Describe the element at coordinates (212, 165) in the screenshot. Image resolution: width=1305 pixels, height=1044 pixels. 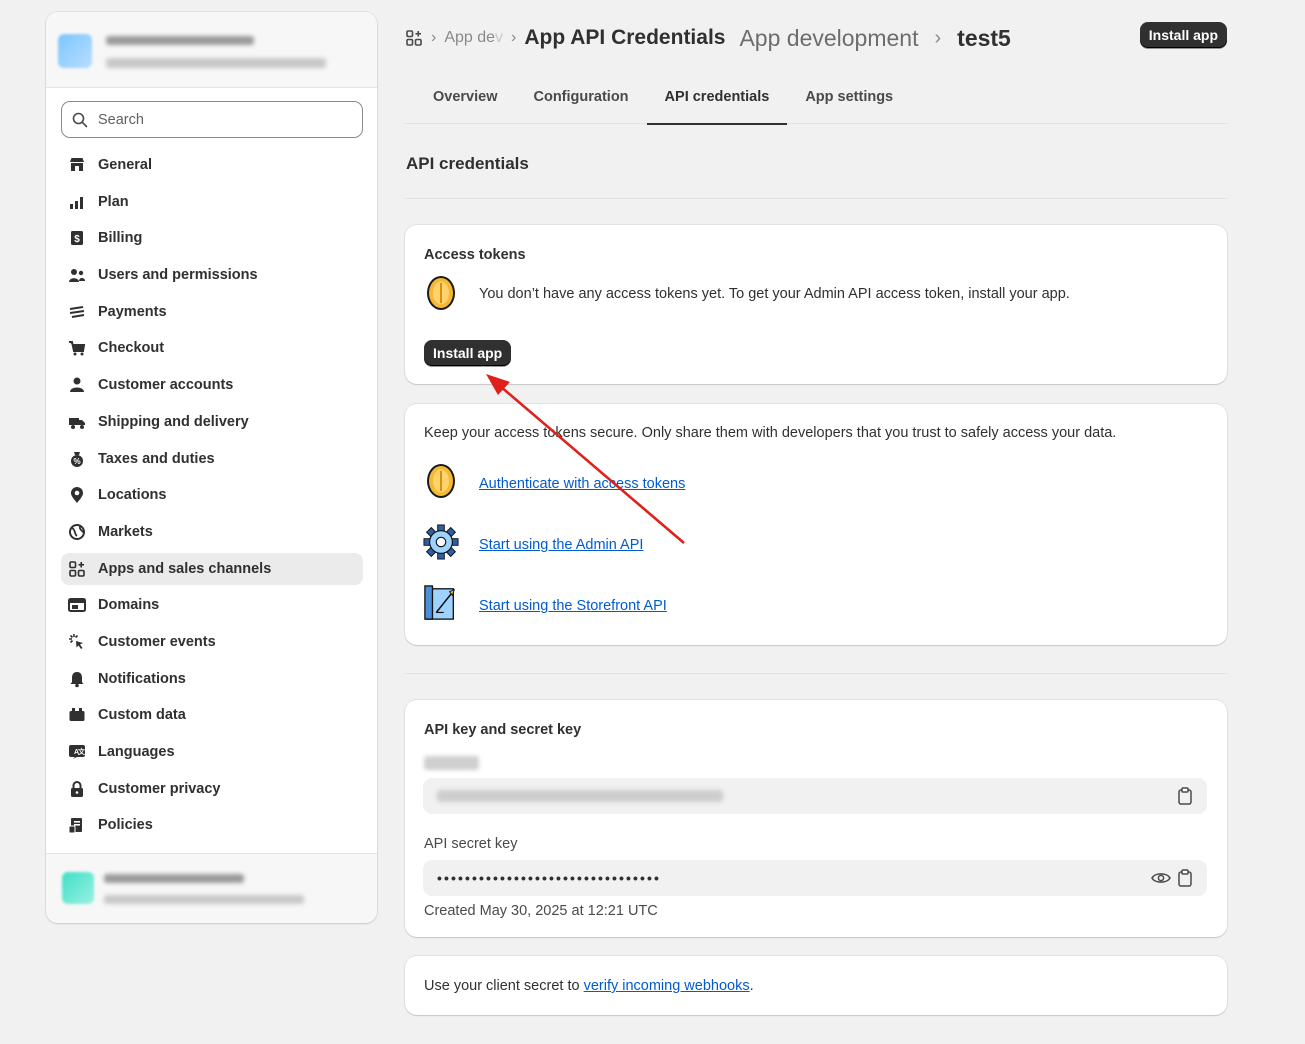
I see `sidebar-item-general: General` at that location.